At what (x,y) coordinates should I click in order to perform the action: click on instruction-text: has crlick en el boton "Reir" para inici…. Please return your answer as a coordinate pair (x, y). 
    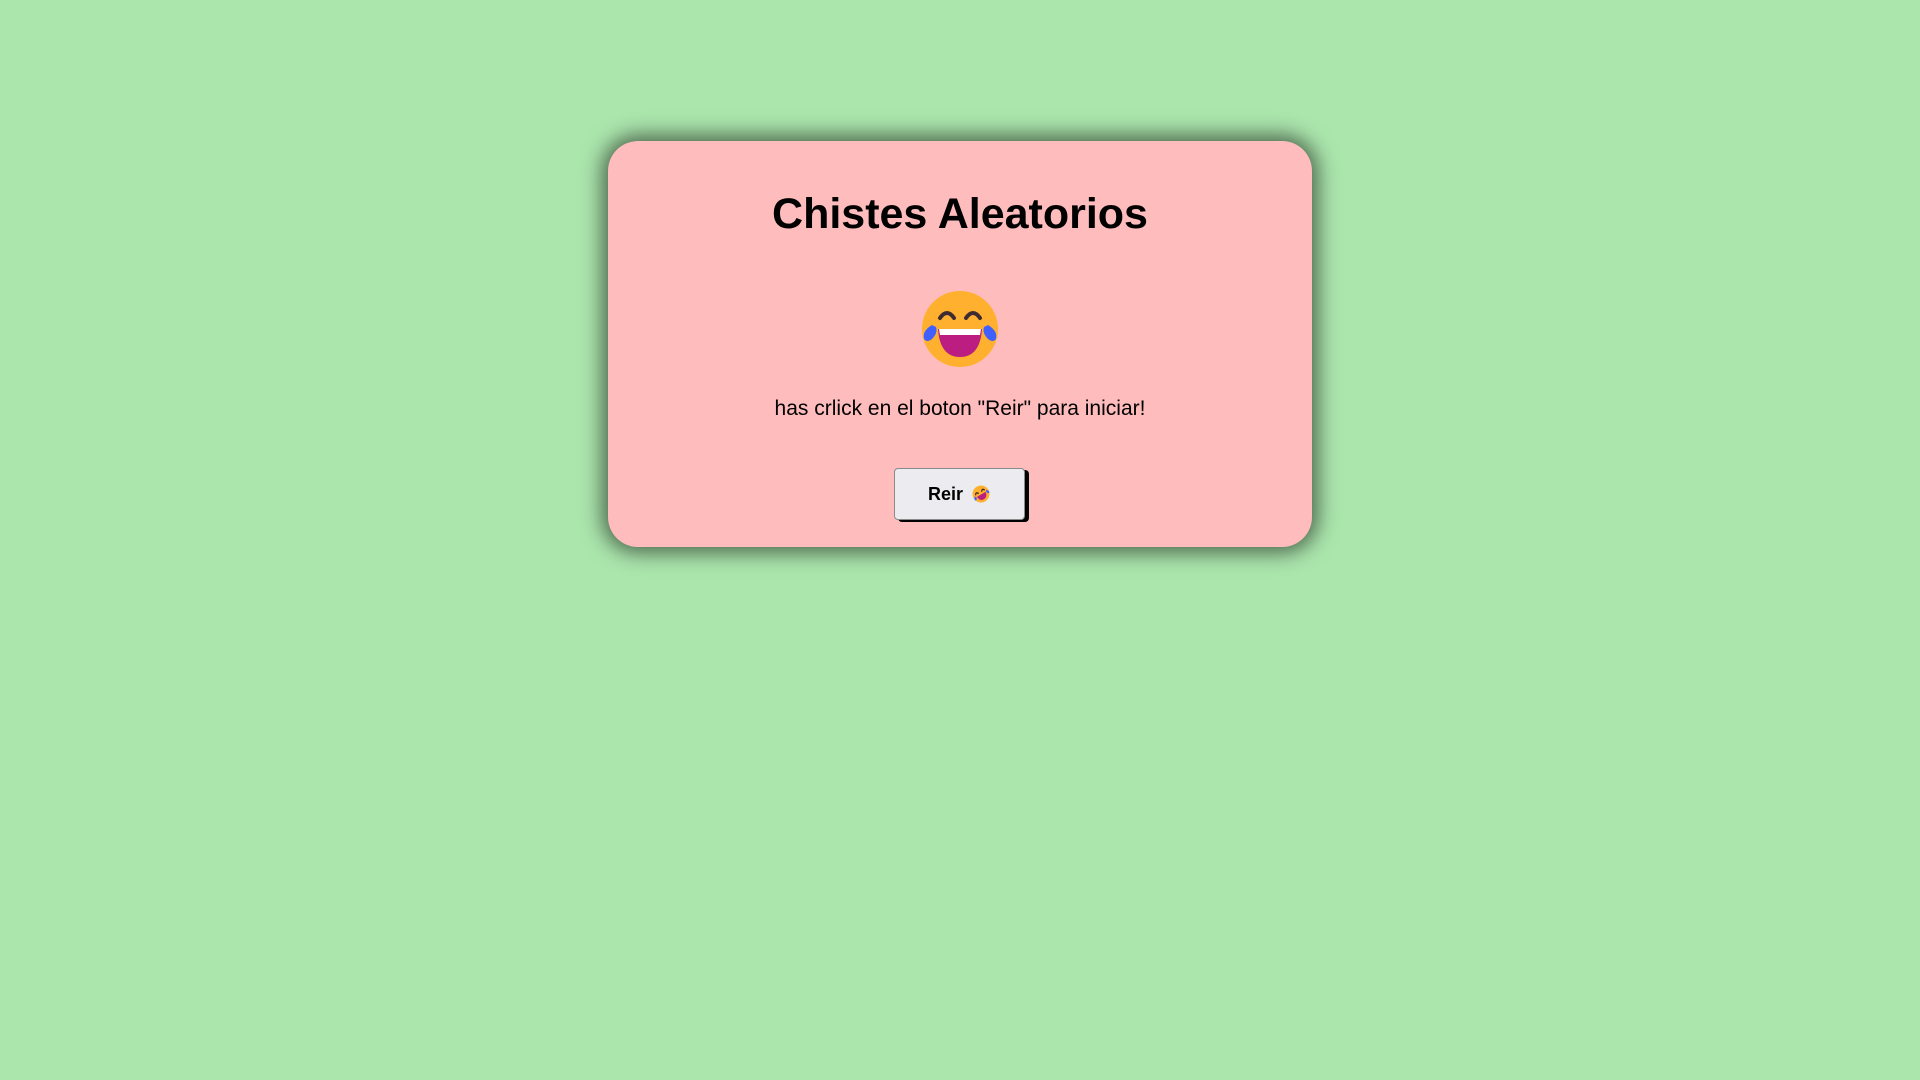
    Looking at the image, I should click on (960, 408).